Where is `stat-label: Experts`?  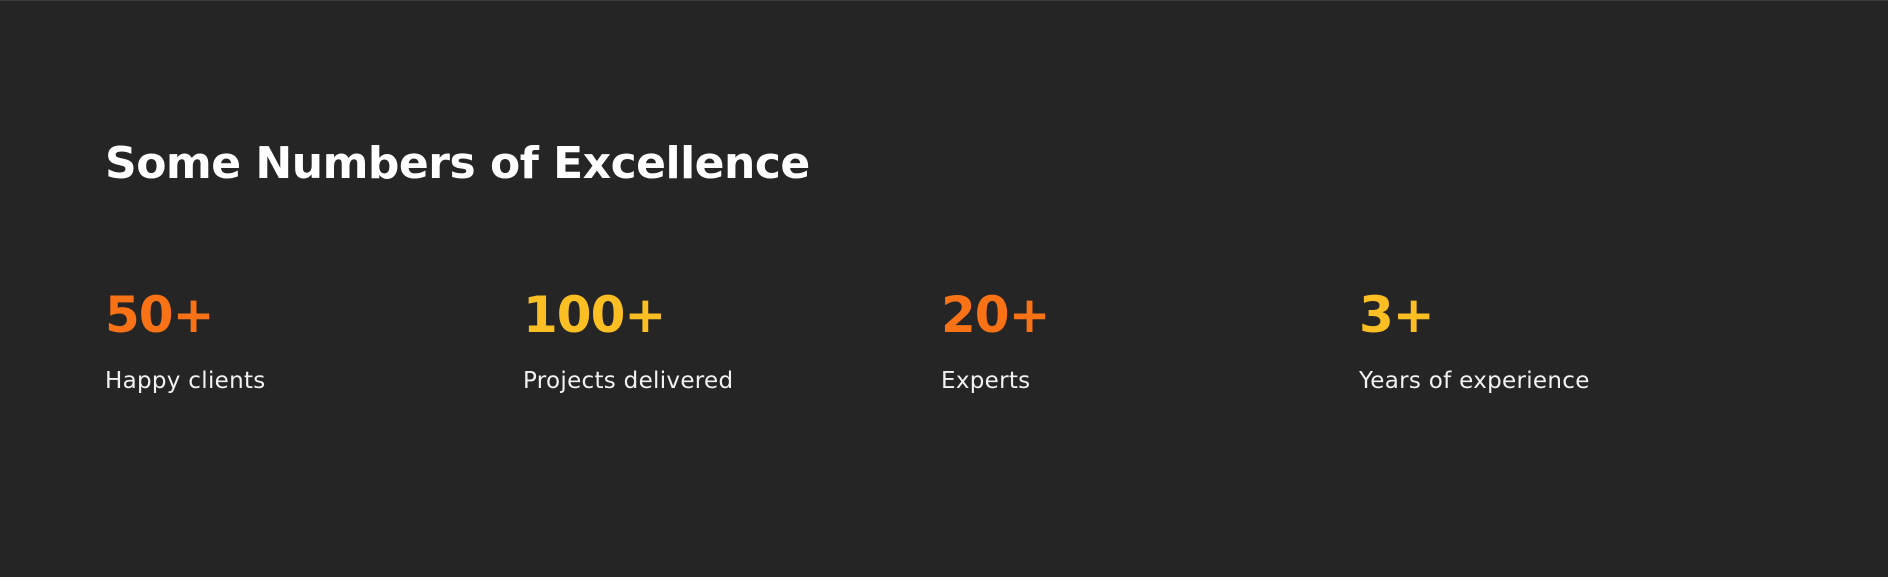 stat-label: Experts is located at coordinates (986, 381).